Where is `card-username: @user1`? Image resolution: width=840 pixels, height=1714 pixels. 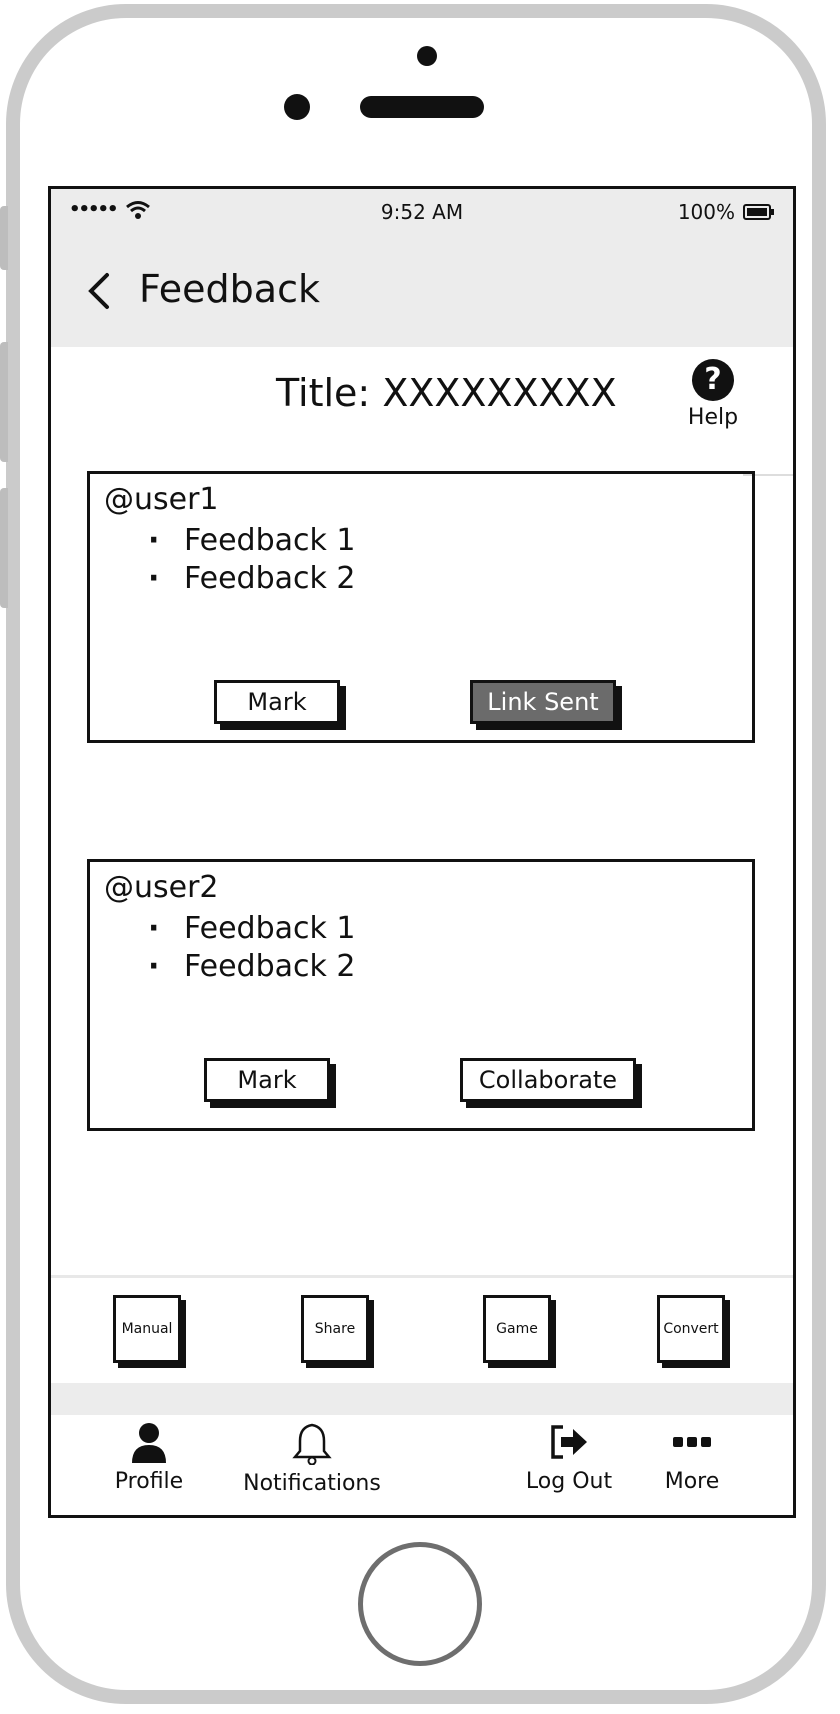 card-username: @user1 is located at coordinates (161, 499).